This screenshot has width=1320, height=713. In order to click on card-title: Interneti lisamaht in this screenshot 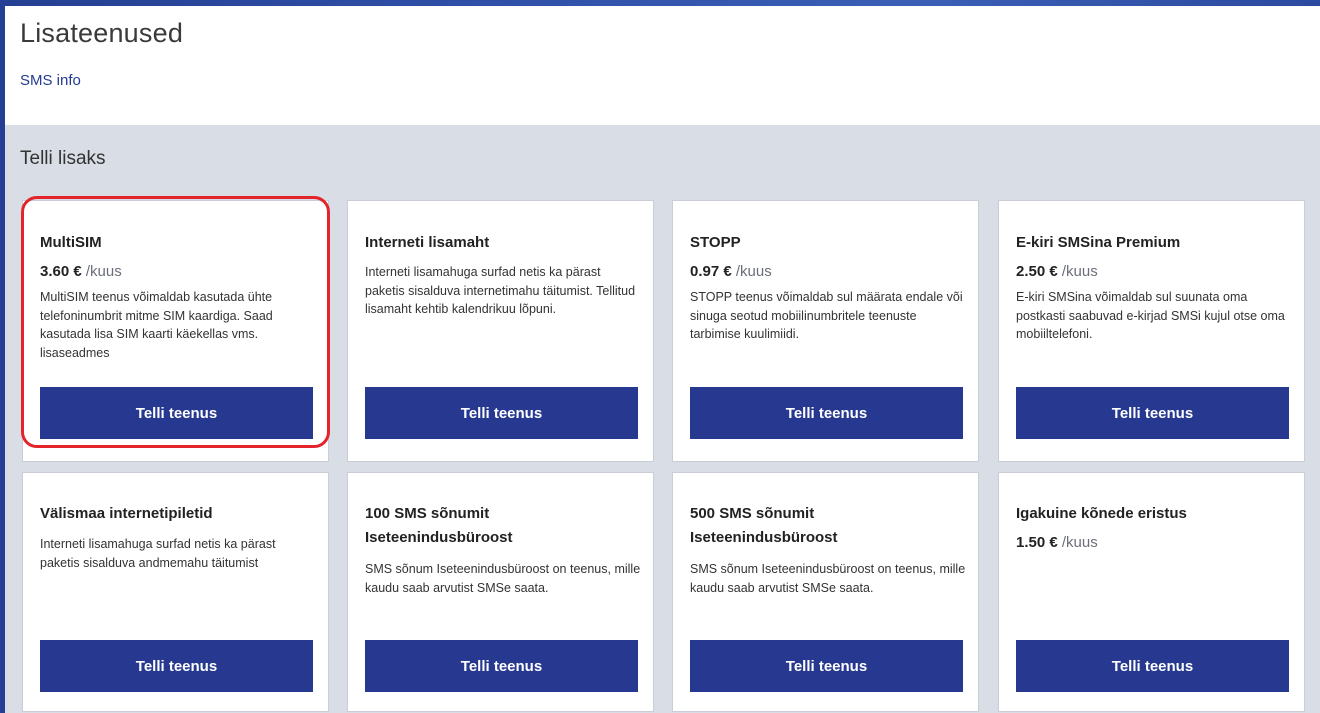, I will do `click(427, 242)`.